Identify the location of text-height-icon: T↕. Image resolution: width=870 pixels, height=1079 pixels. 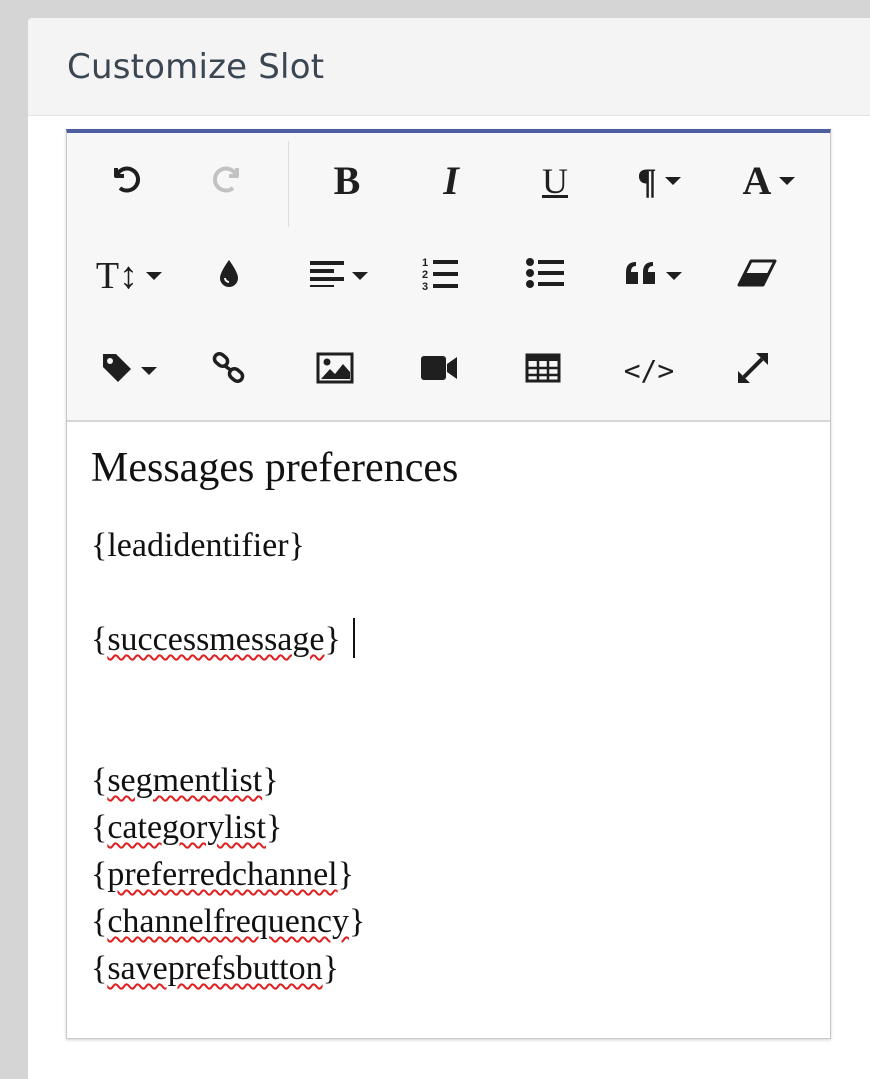
(117, 275).